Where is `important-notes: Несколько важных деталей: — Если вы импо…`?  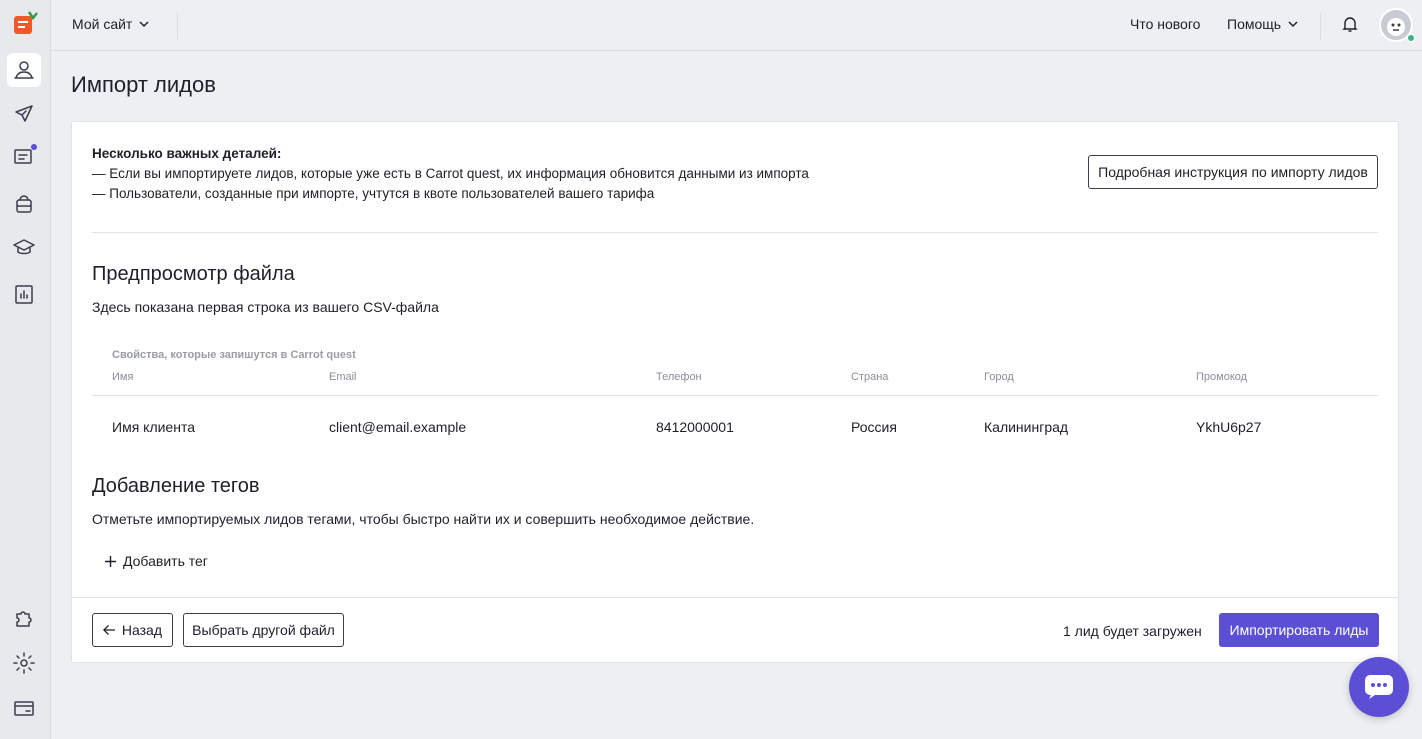 important-notes: Несколько важных деталей: — Если вы импо… is located at coordinates (450, 174).